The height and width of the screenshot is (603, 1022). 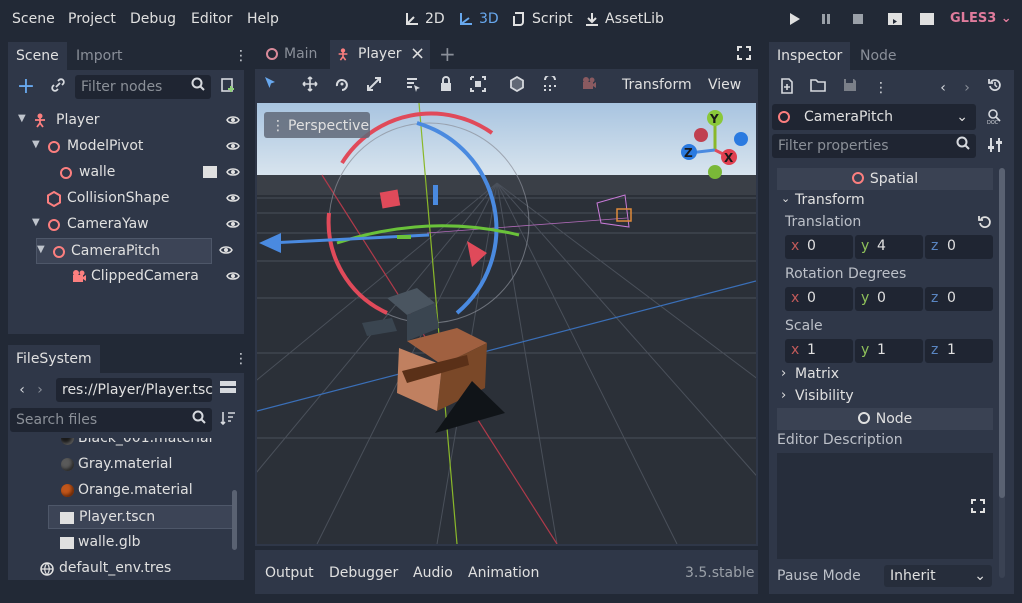 I want to click on history-icon, so click(x=995, y=88).